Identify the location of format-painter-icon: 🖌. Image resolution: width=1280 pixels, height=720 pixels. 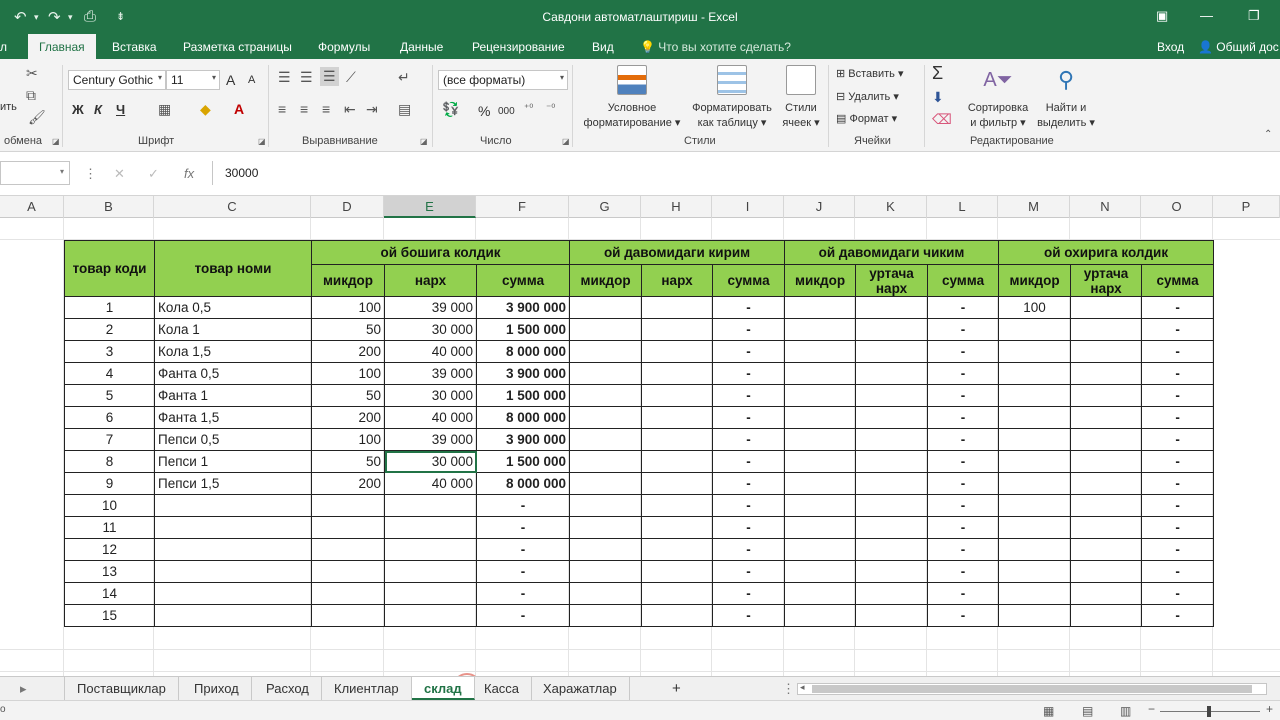
(37, 117).